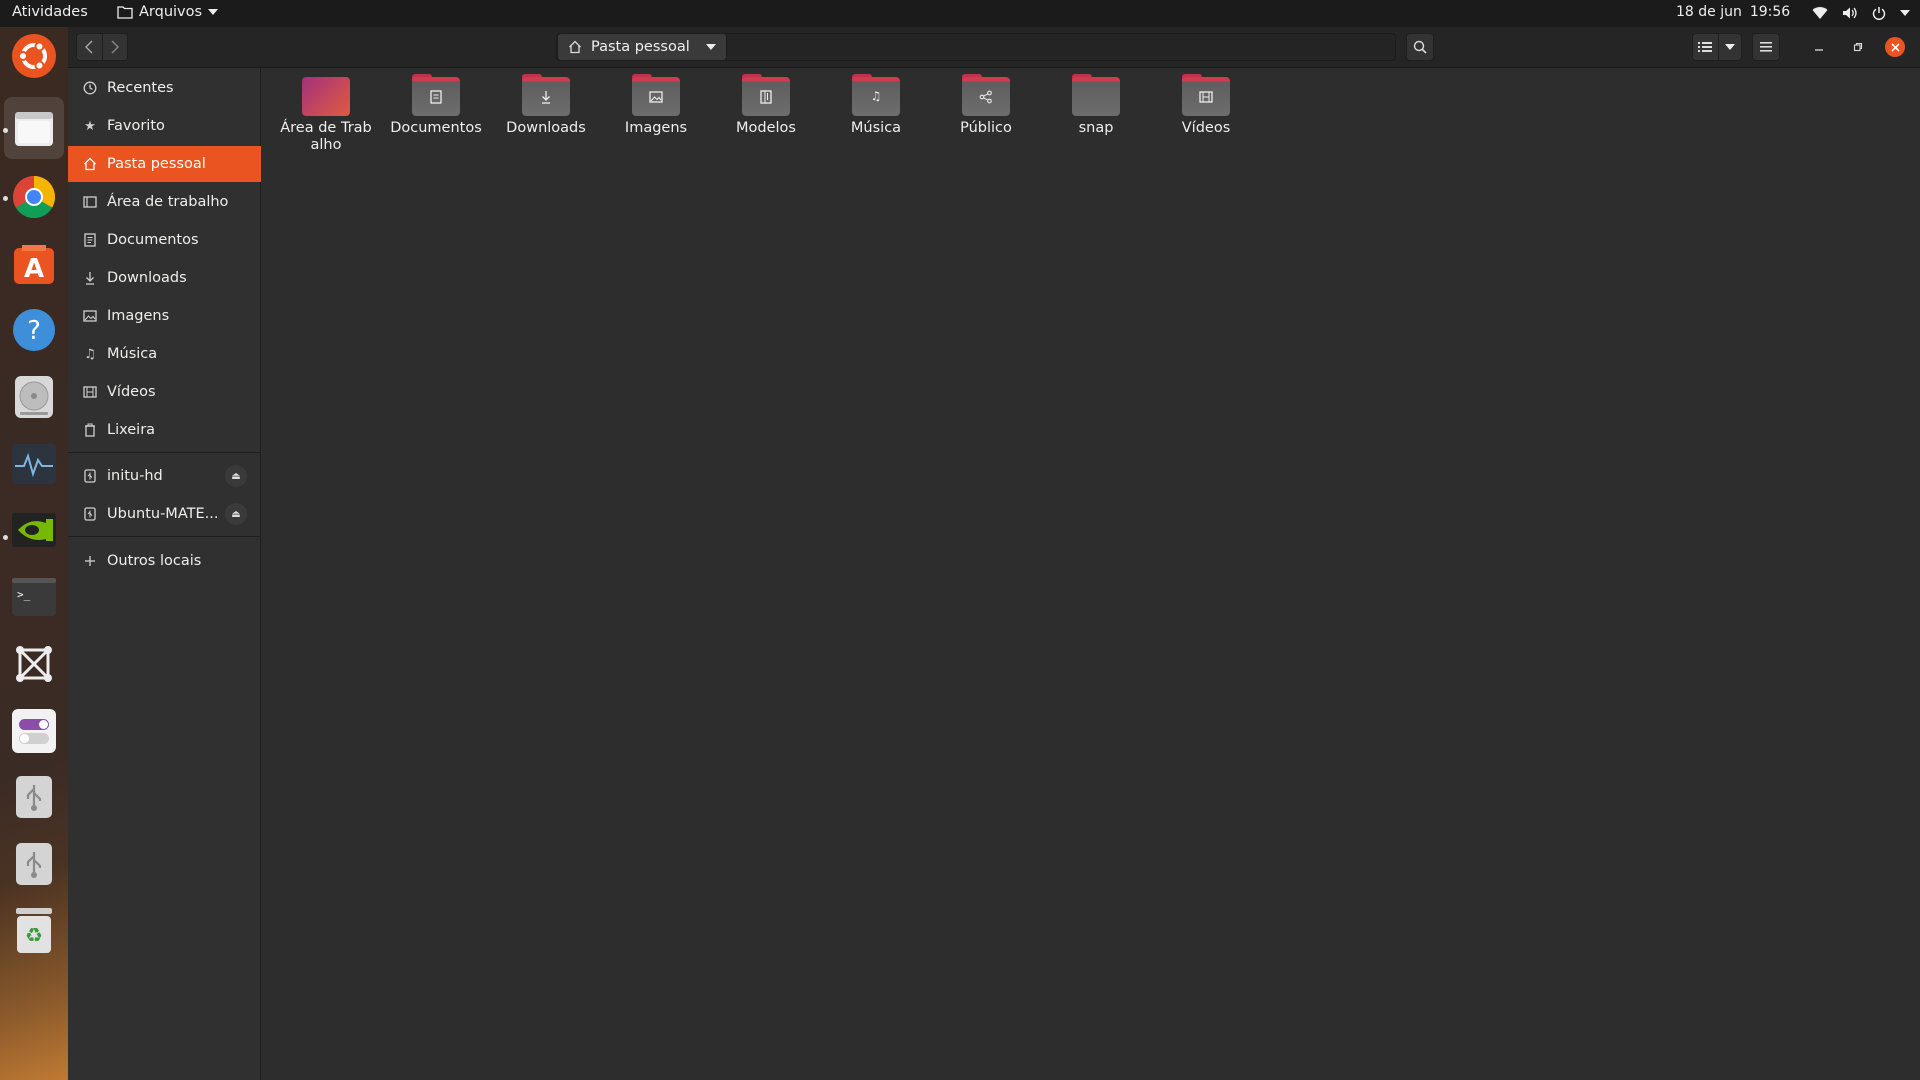 This screenshot has height=1080, width=1920. I want to click on maximize-button, so click(1858, 47).